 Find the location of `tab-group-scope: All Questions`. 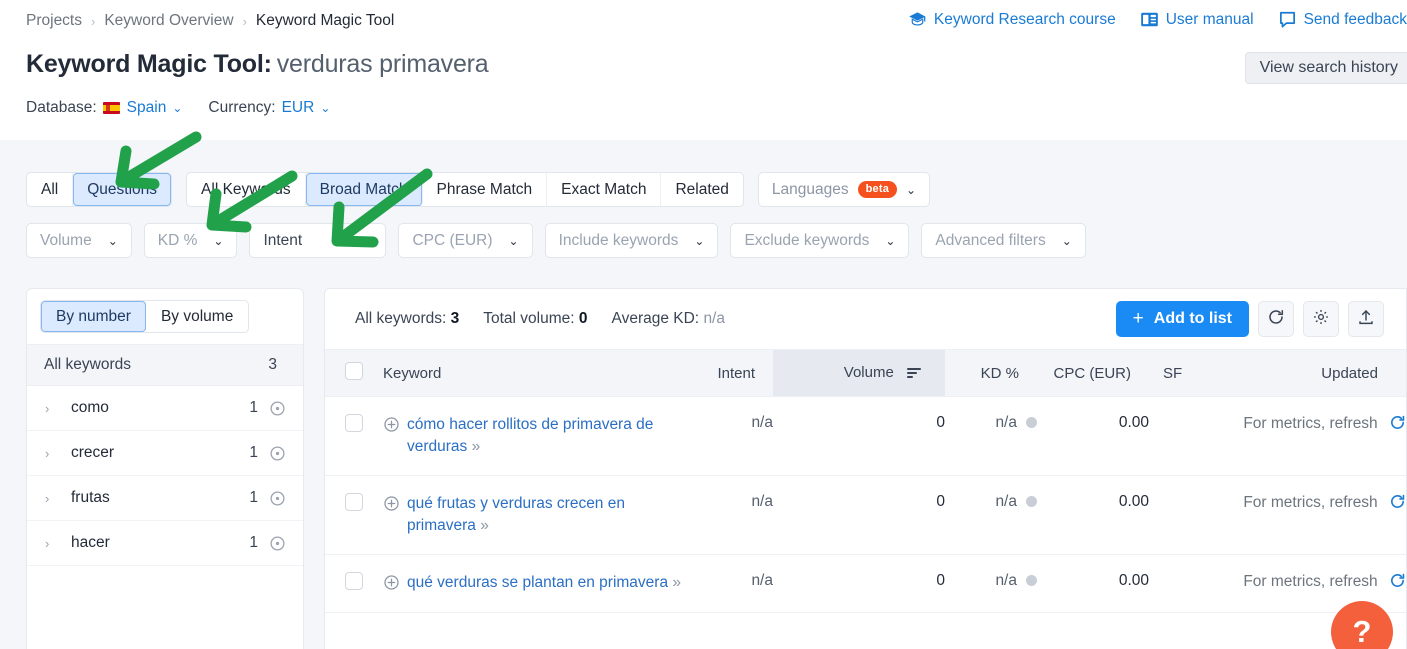

tab-group-scope: All Questions is located at coordinates (99, 189).